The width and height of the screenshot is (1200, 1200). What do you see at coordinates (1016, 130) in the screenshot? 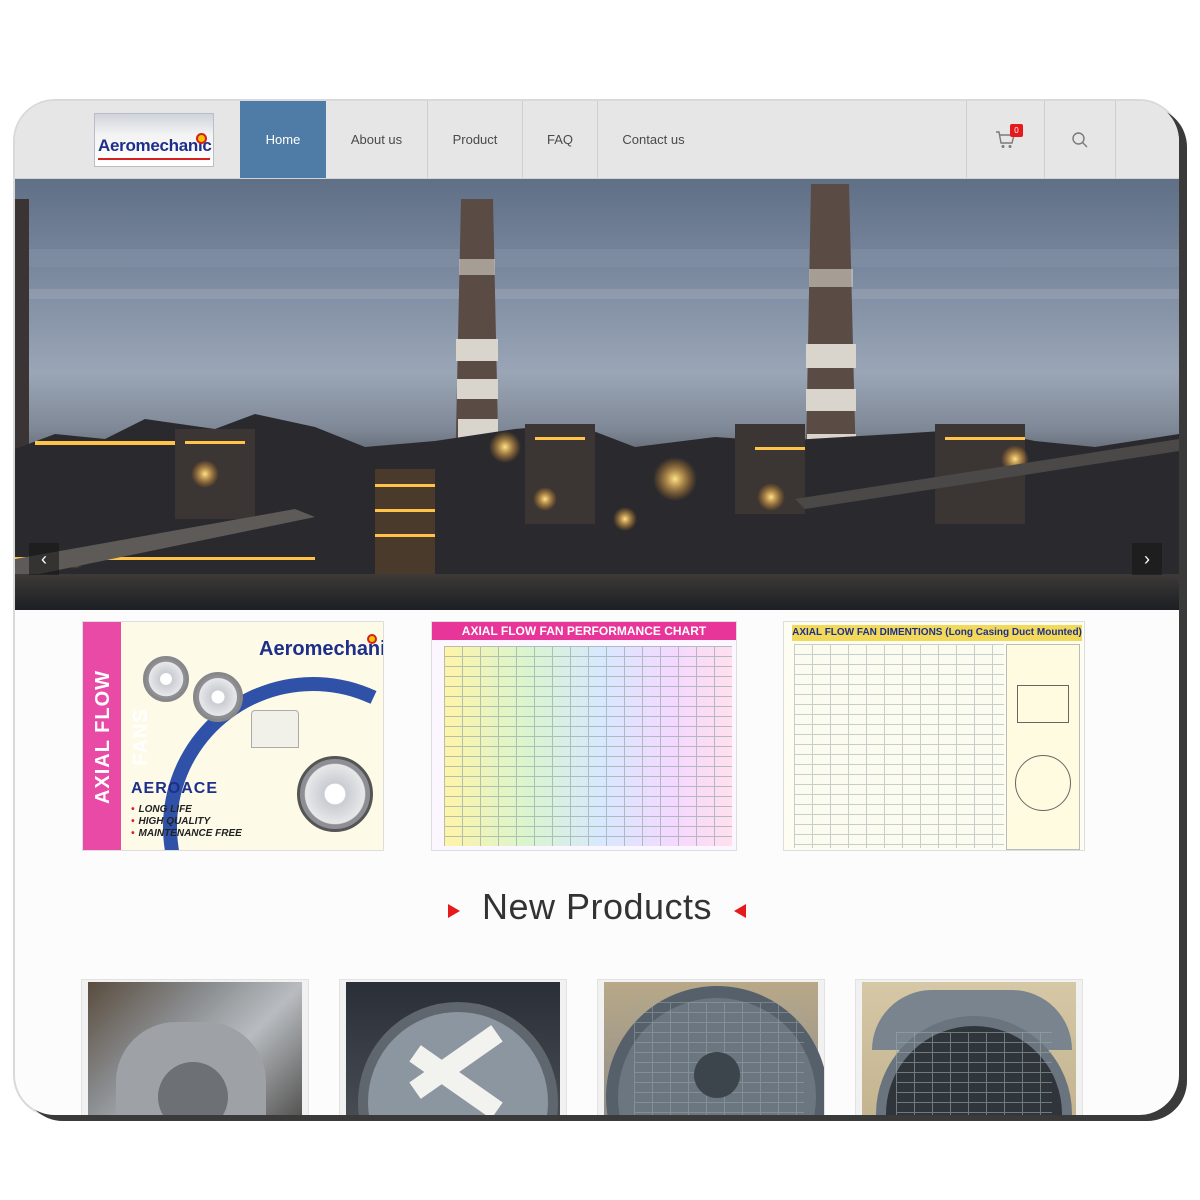
I see `cart-count-badge: 0` at bounding box center [1016, 130].